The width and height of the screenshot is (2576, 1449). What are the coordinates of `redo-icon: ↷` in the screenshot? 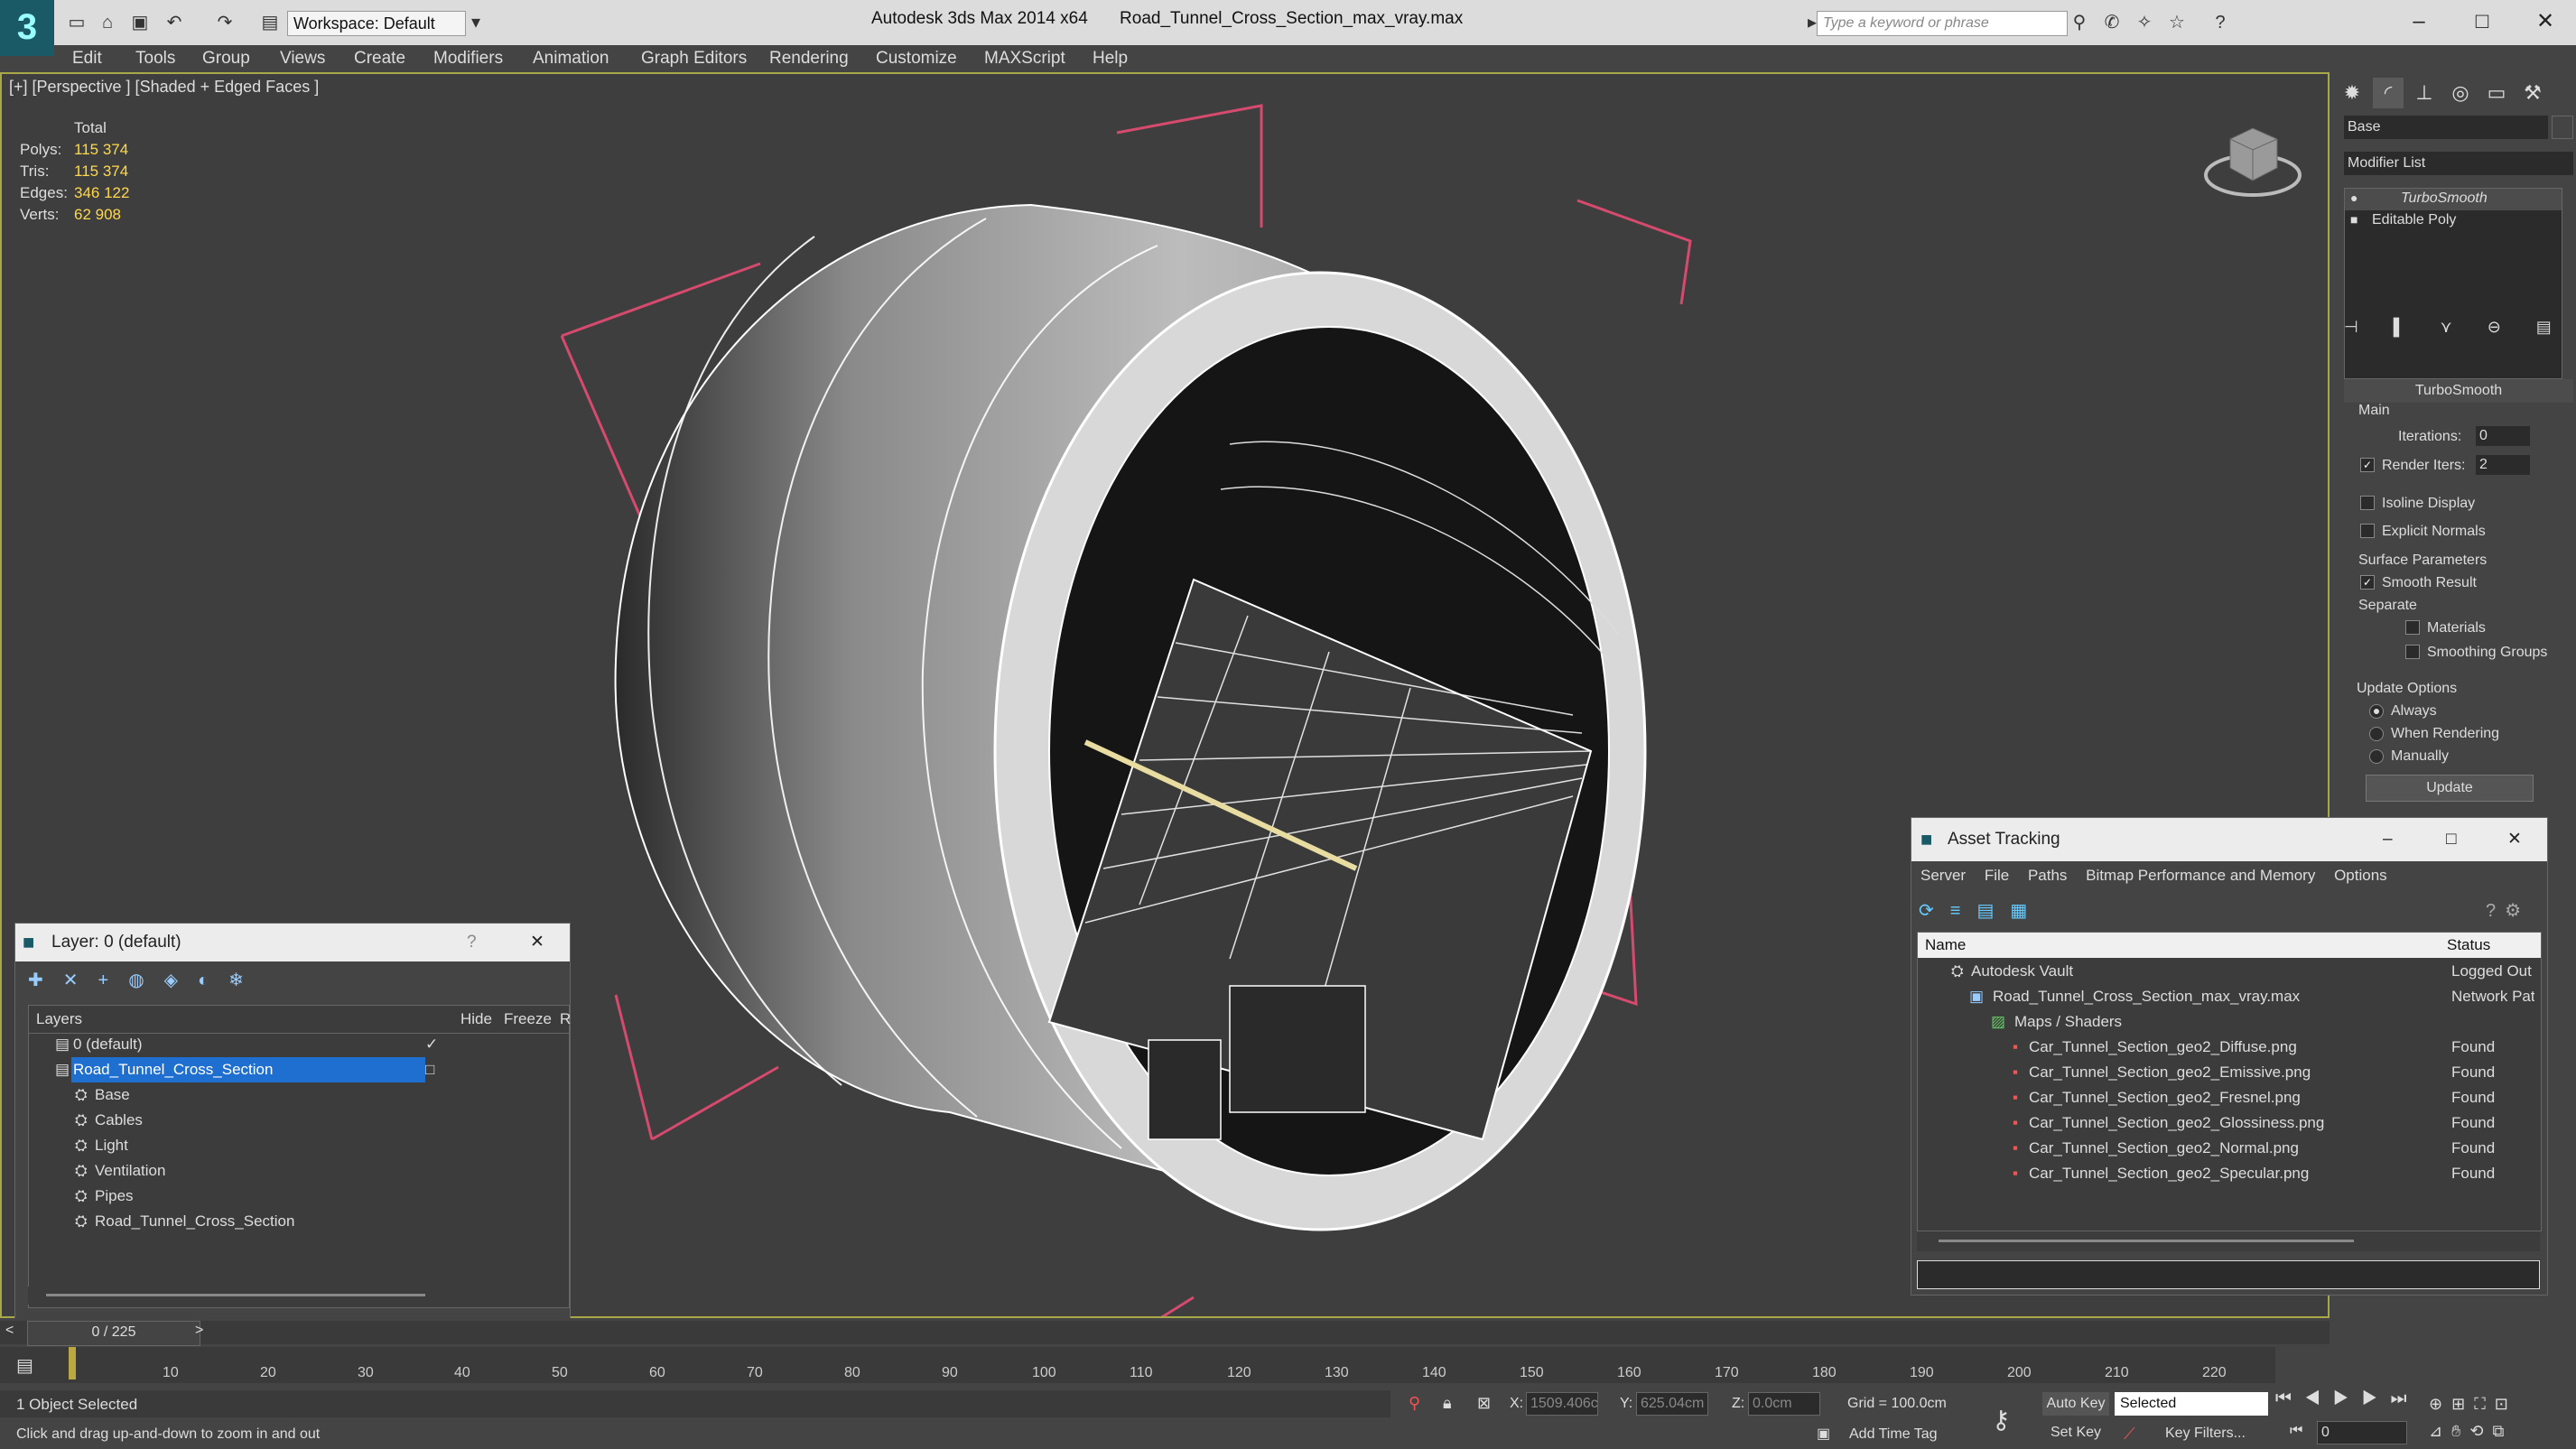 It's located at (225, 22).